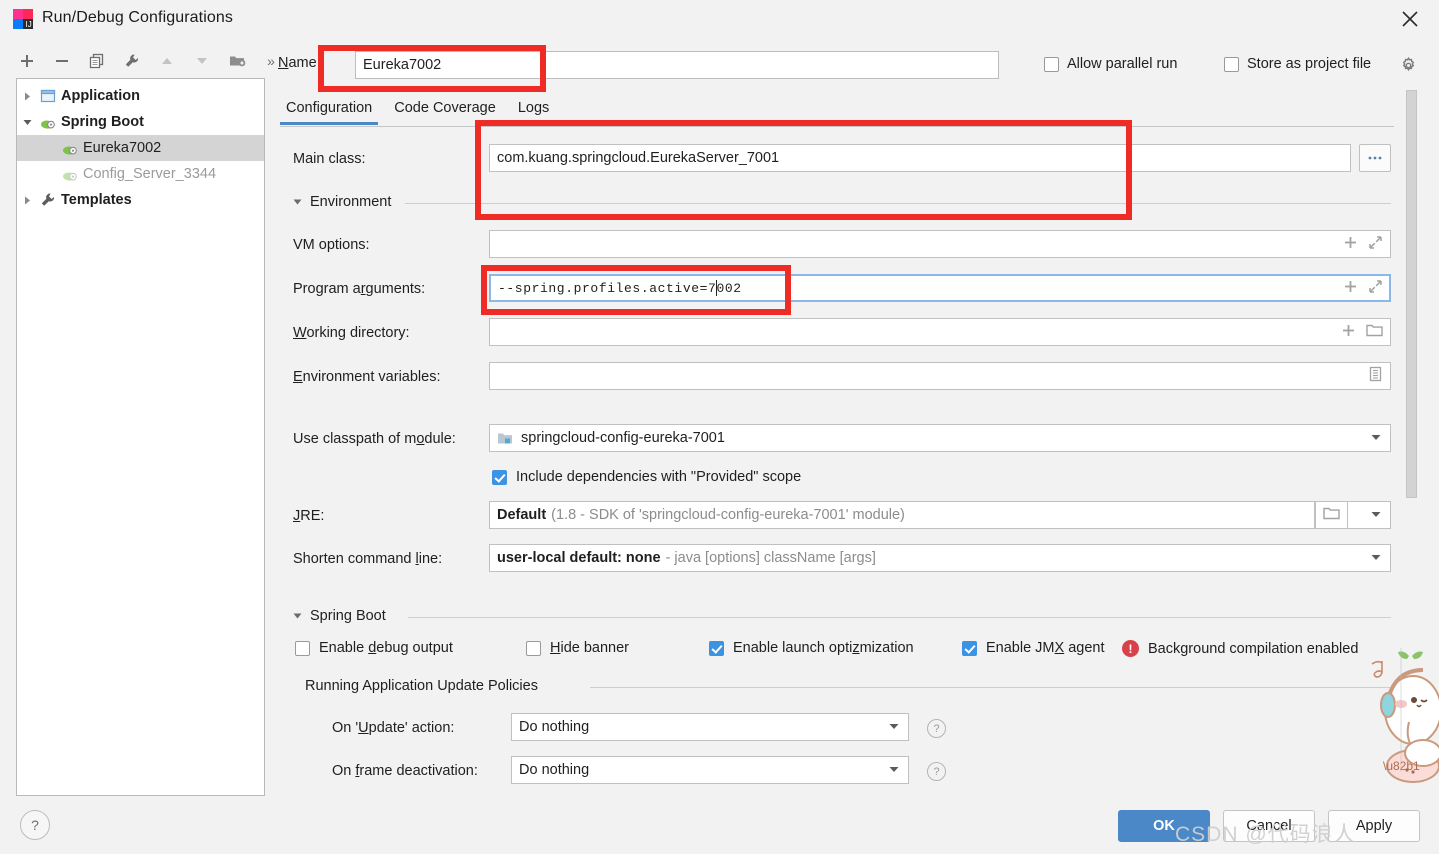 This screenshot has width=1439, height=854. What do you see at coordinates (102, 122) in the screenshot?
I see `tree-item-label: Spring Boot` at bounding box center [102, 122].